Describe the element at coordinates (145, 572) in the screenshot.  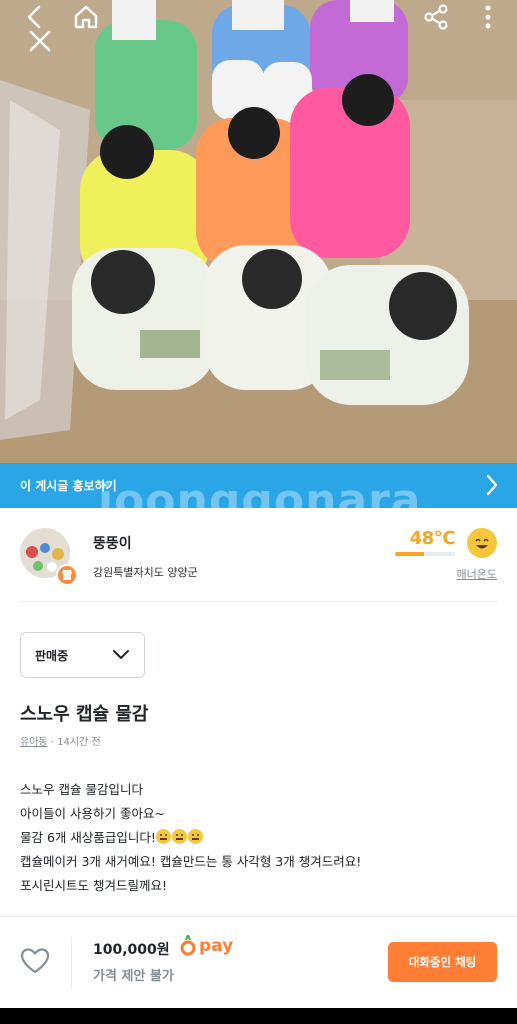
I see `seller-location: 강원특별자치도 양양군` at that location.